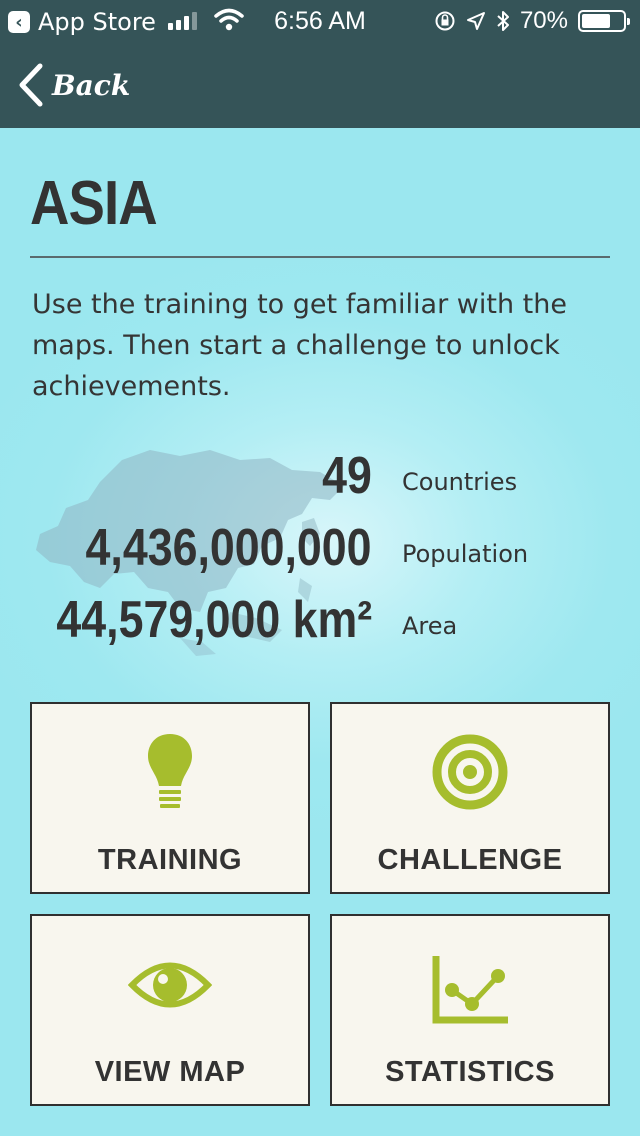 Image resolution: width=640 pixels, height=1136 pixels. I want to click on bluetooth-icon, so click(503, 21).